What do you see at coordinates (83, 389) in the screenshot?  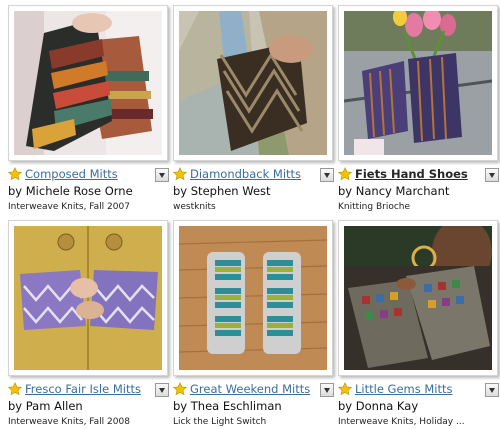 I see `pattern-title-link: Fresco Fair Isle Mitts` at bounding box center [83, 389].